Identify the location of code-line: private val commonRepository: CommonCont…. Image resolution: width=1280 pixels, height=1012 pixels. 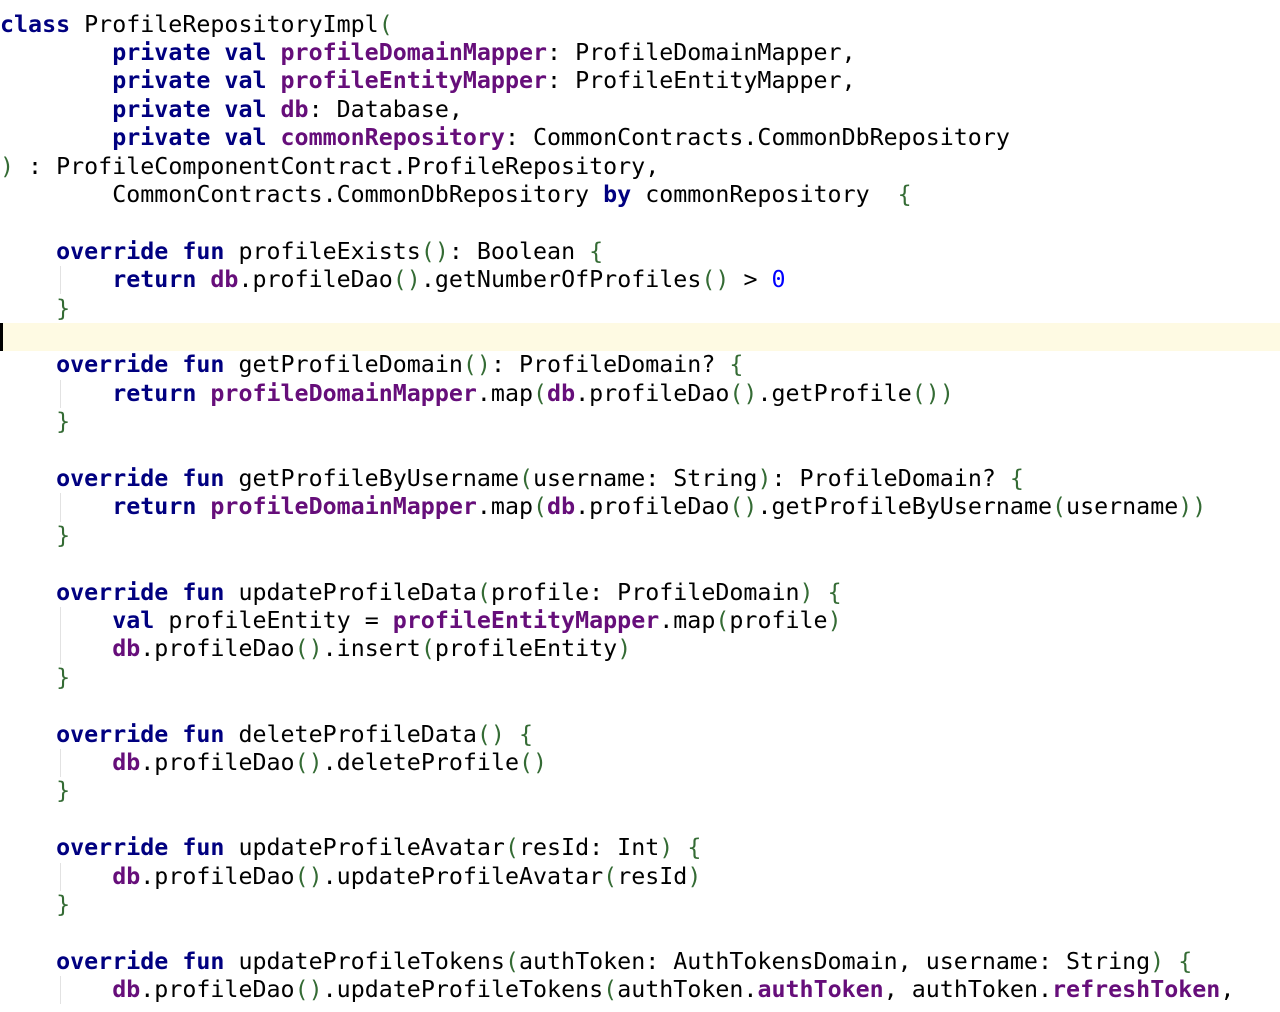
(640, 138).